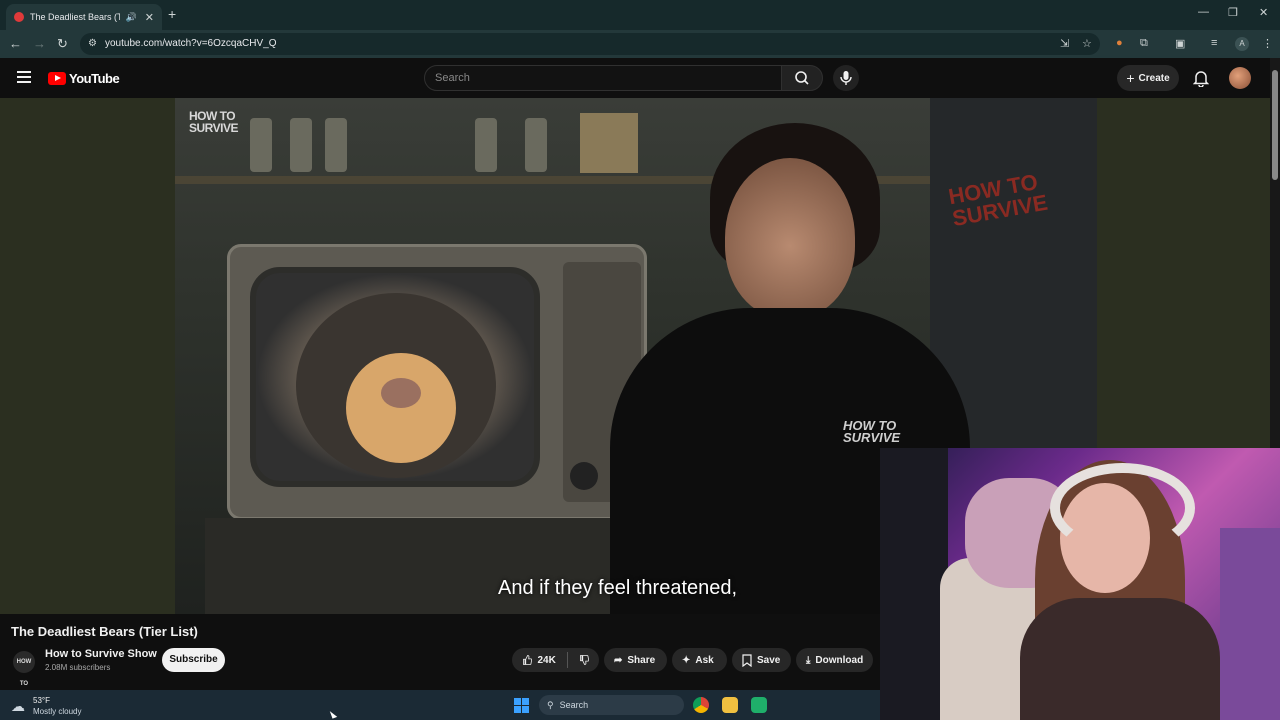 The width and height of the screenshot is (1280, 720). I want to click on app-icon, so click(759, 705).